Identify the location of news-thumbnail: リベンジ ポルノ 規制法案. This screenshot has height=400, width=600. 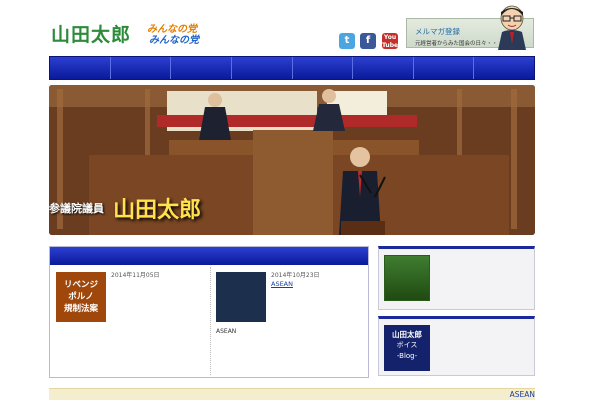
(81, 297).